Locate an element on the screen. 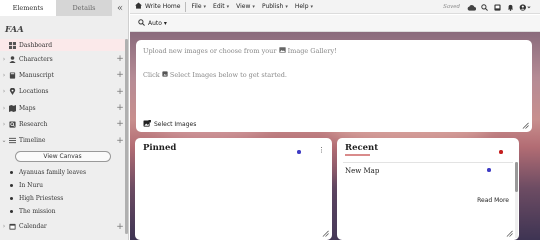  image-gallery-link: Image Gallery! is located at coordinates (312, 51).